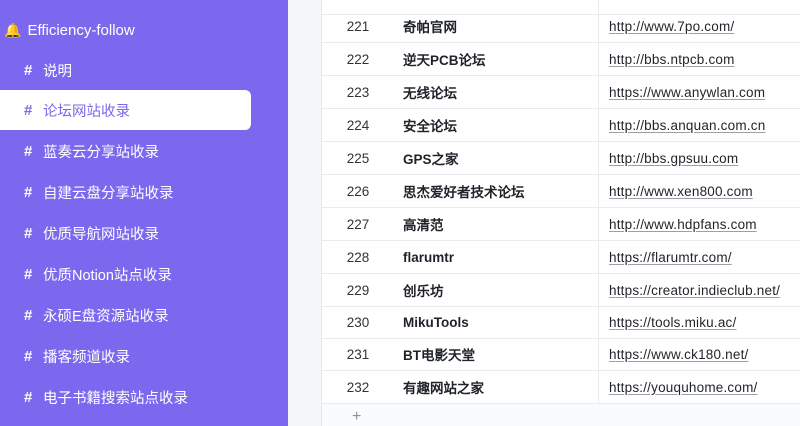 This screenshot has height=426, width=800. I want to click on row-id: 227, so click(358, 224).